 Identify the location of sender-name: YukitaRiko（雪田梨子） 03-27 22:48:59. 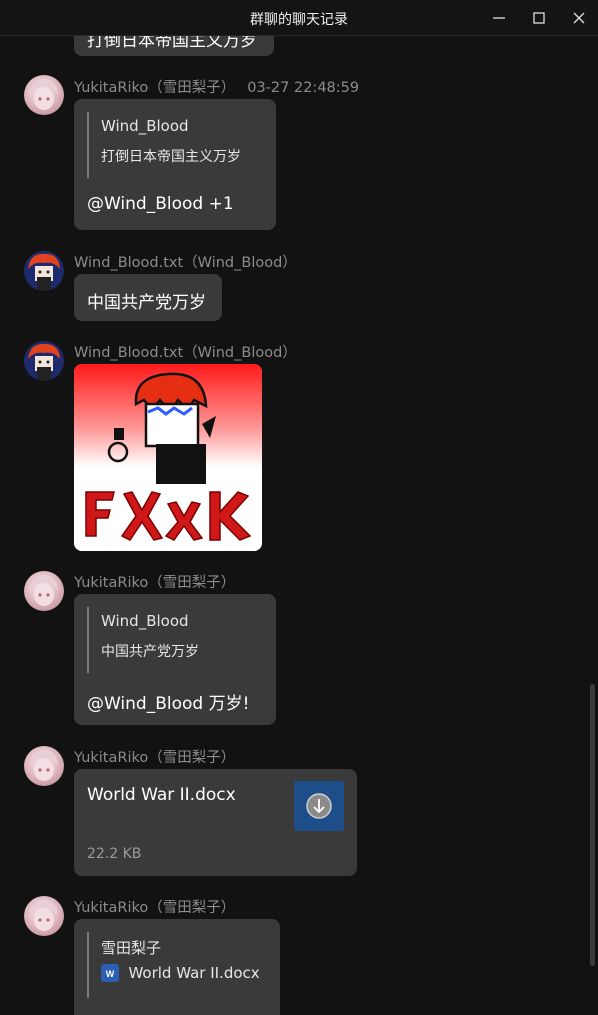
(216, 86).